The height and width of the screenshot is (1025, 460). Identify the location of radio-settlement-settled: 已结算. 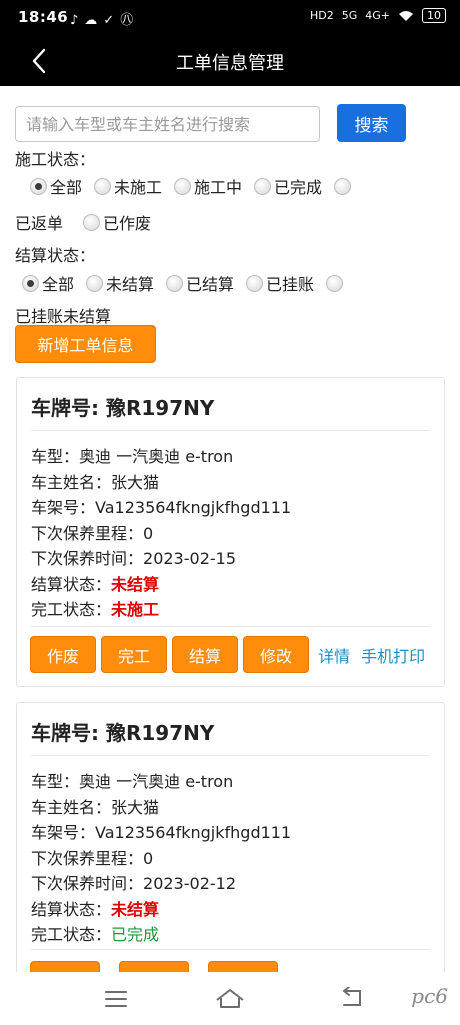
(200, 283).